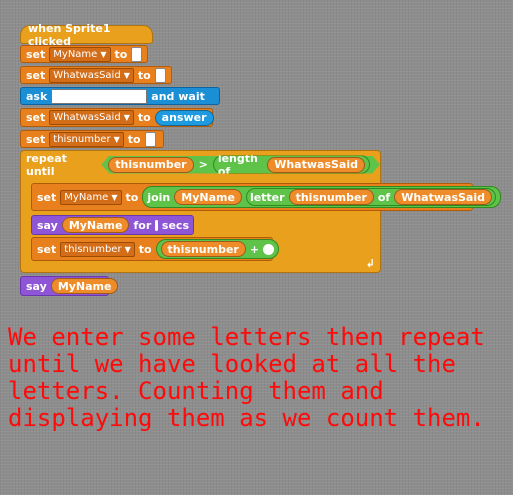 Image resolution: width=513 pixels, height=495 pixels. What do you see at coordinates (159, 197) in the screenshot?
I see `join-label: join` at bounding box center [159, 197].